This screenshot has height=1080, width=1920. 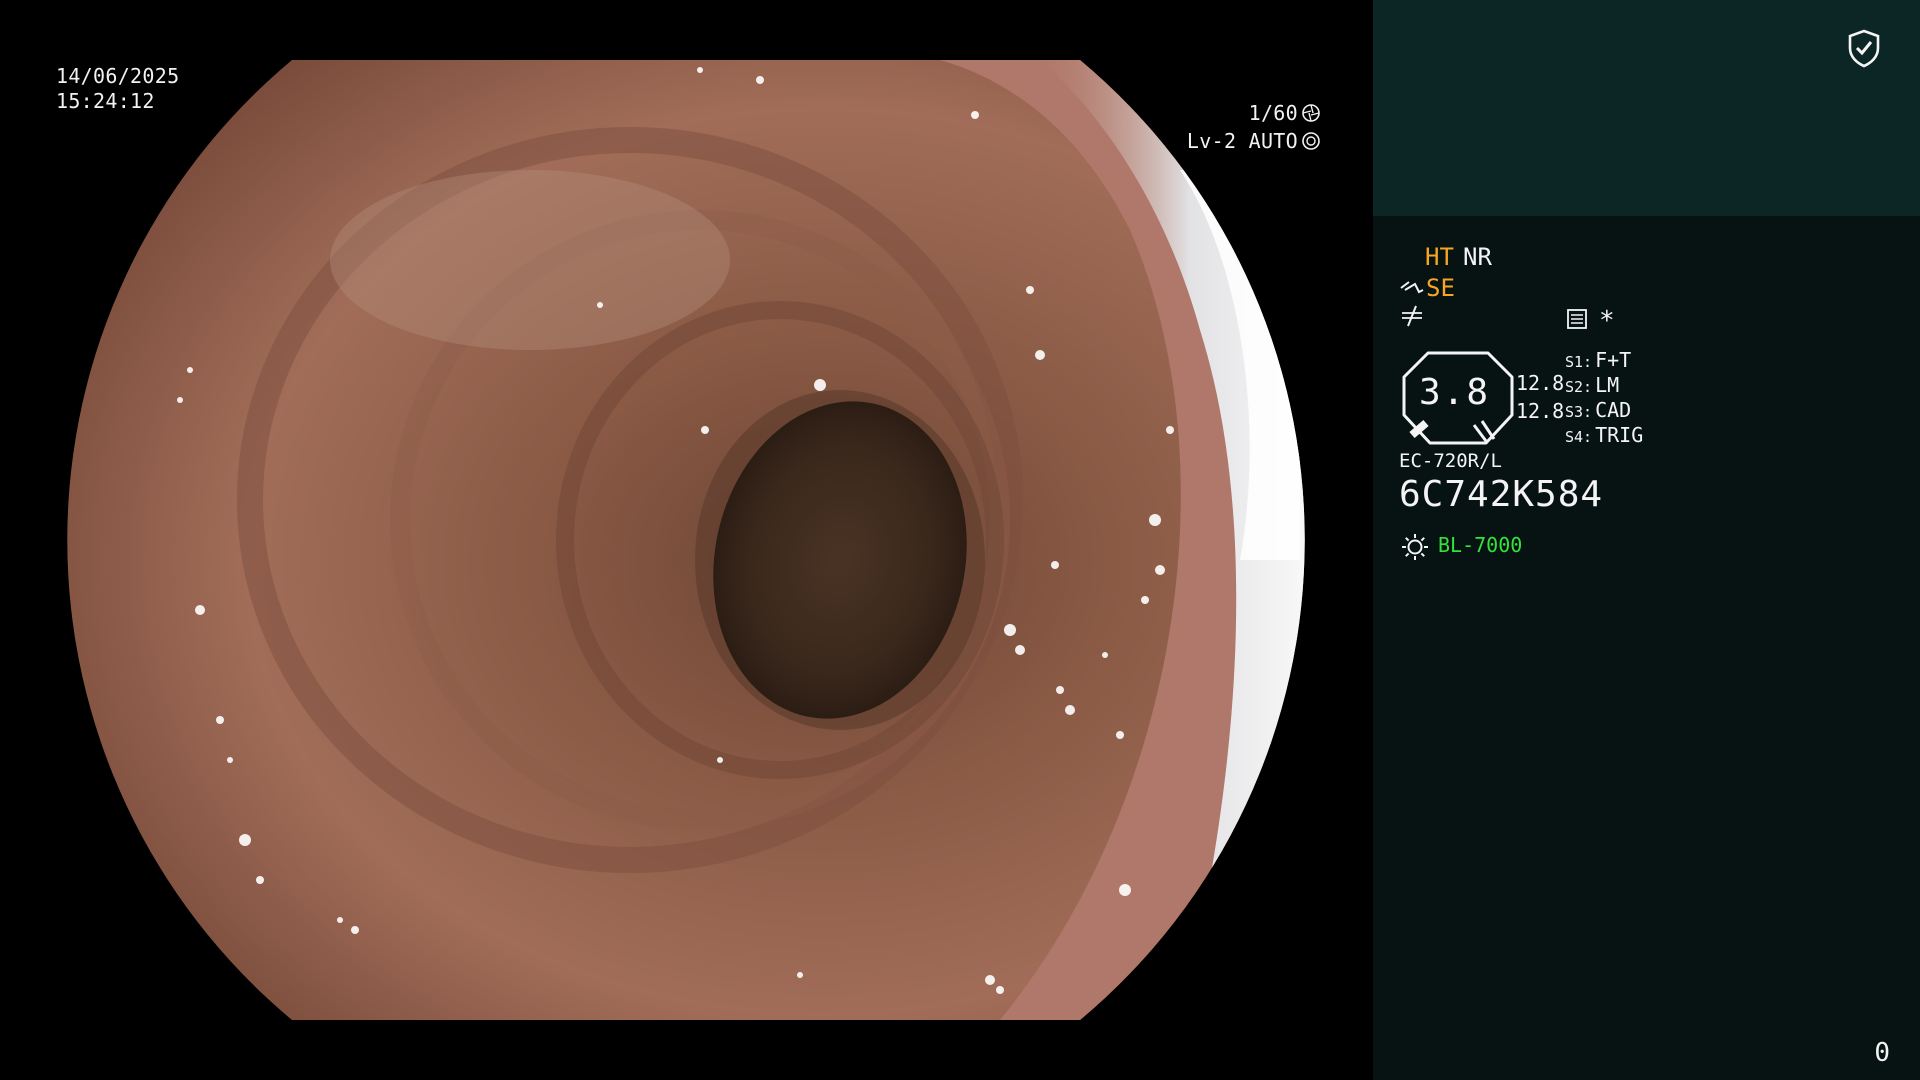 I want to click on shutter-label: 1/60, so click(x=1273, y=112).